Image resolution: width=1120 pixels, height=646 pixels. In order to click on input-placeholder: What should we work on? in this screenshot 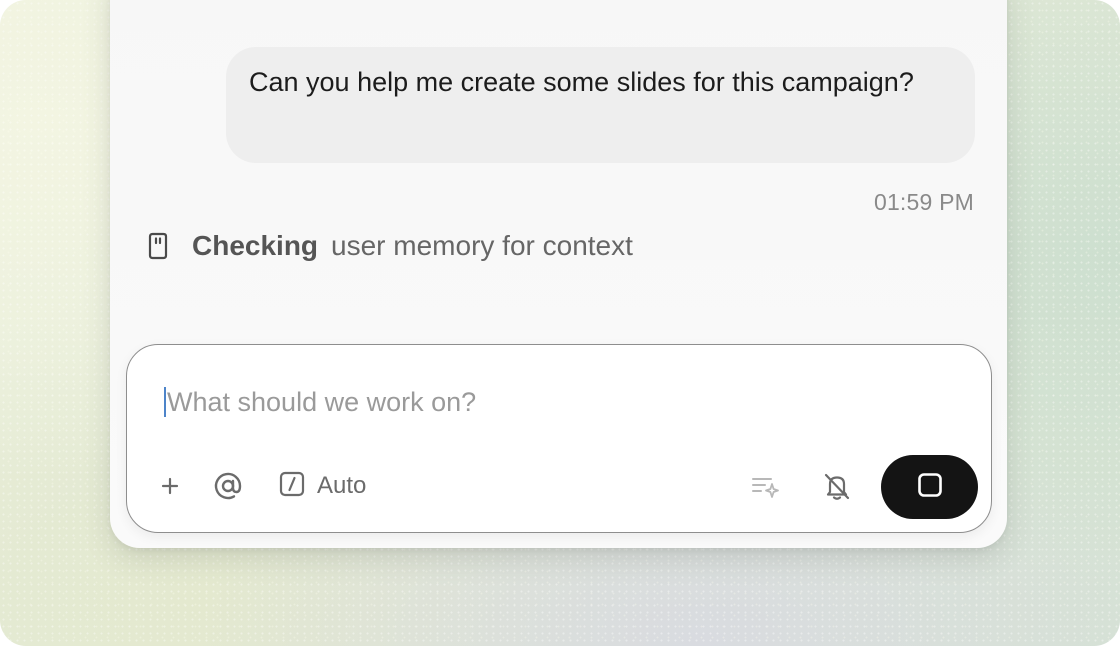, I will do `click(322, 401)`.